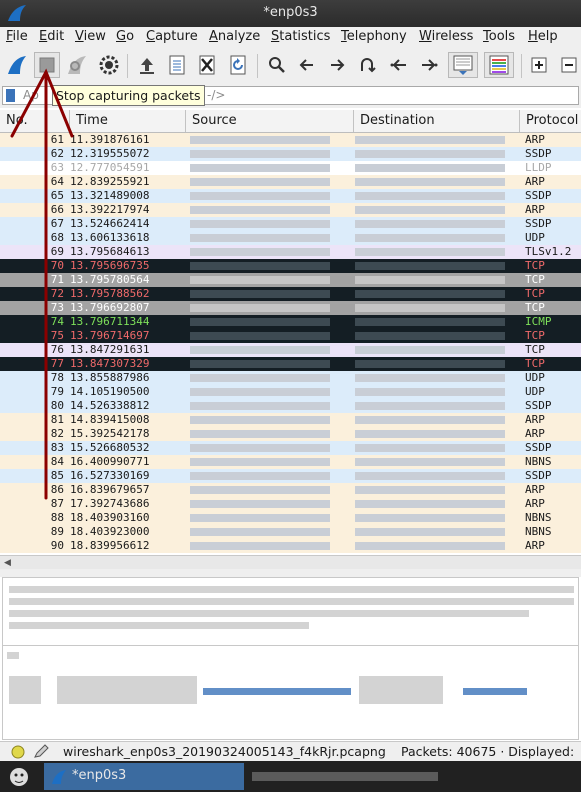  Describe the element at coordinates (109, 65) in the screenshot. I see `capture-options-button` at that location.